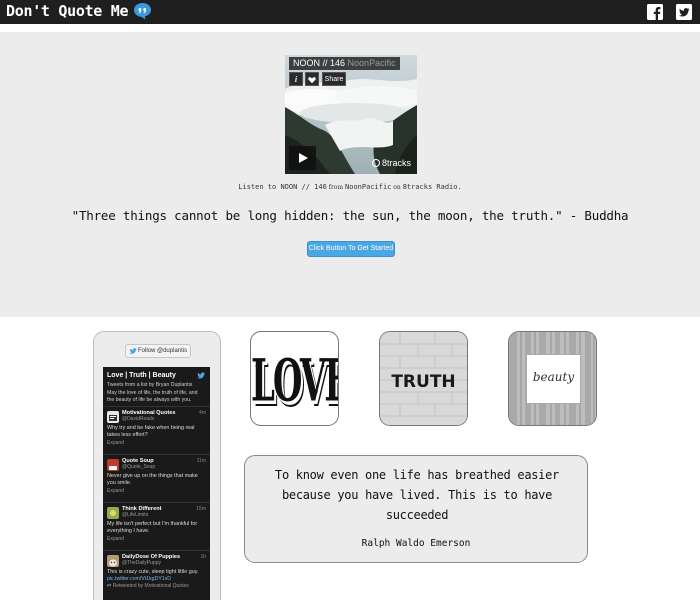  What do you see at coordinates (164, 563) in the screenshot?
I see `tweet-handle: @TheDailyPuppy` at bounding box center [164, 563].